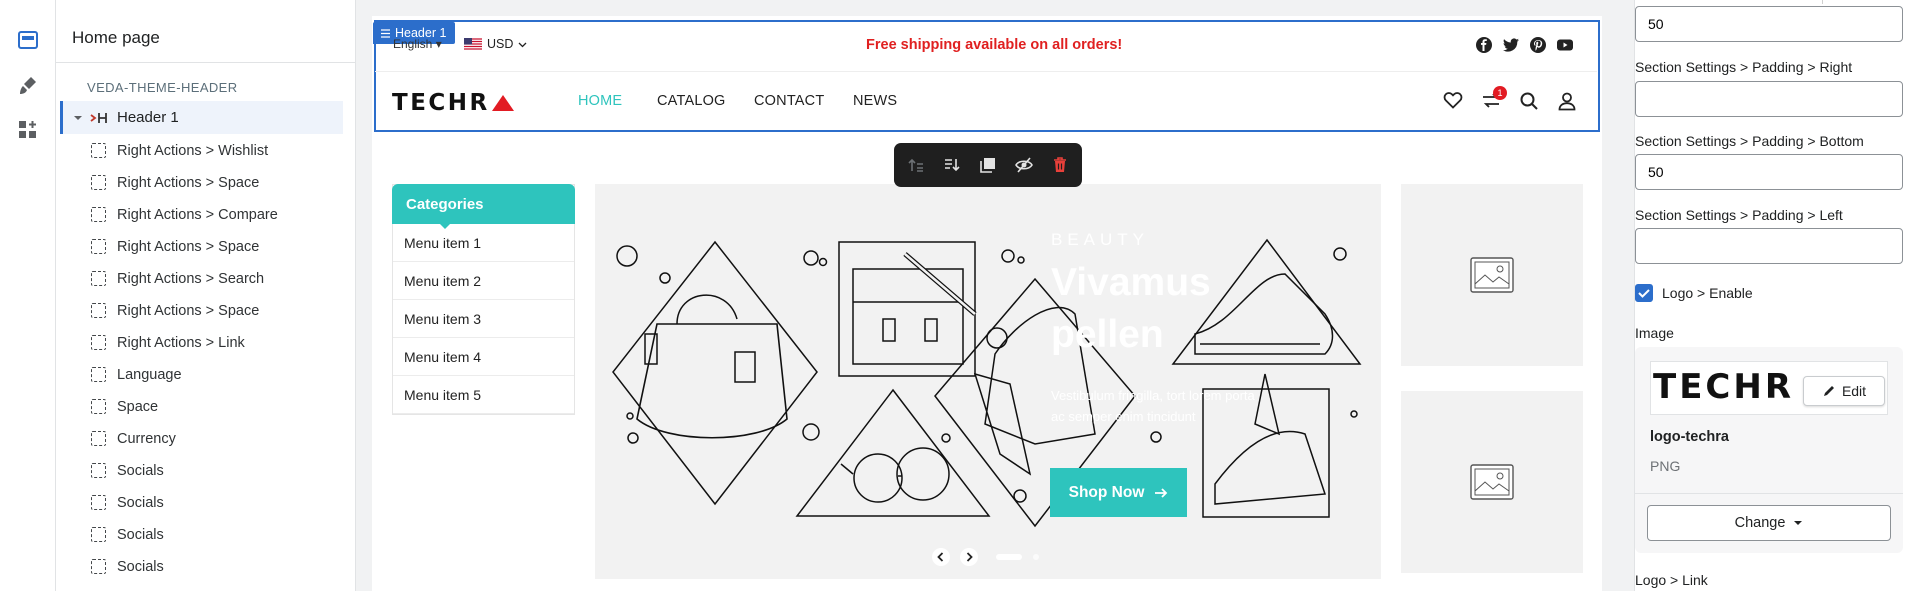  What do you see at coordinates (140, 567) in the screenshot?
I see `tree-item-label: Socials` at bounding box center [140, 567].